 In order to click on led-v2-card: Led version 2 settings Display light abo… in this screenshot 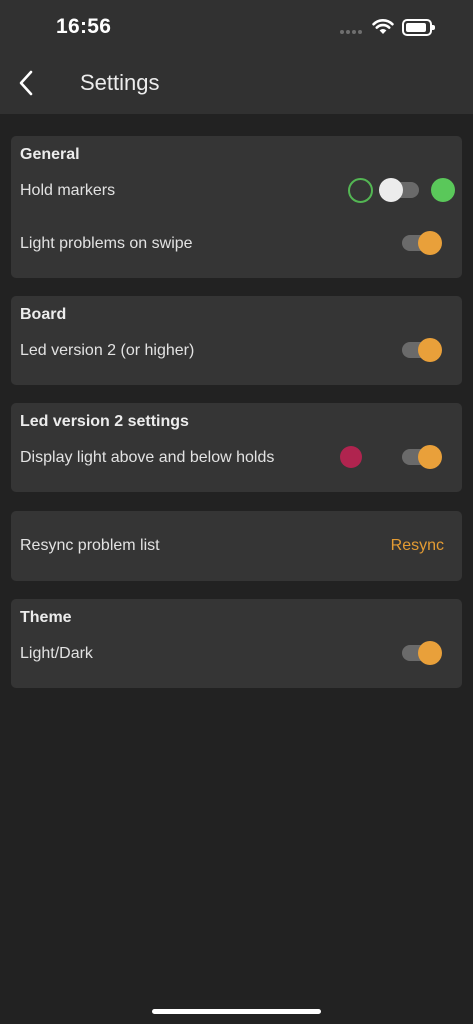, I will do `click(236, 447)`.